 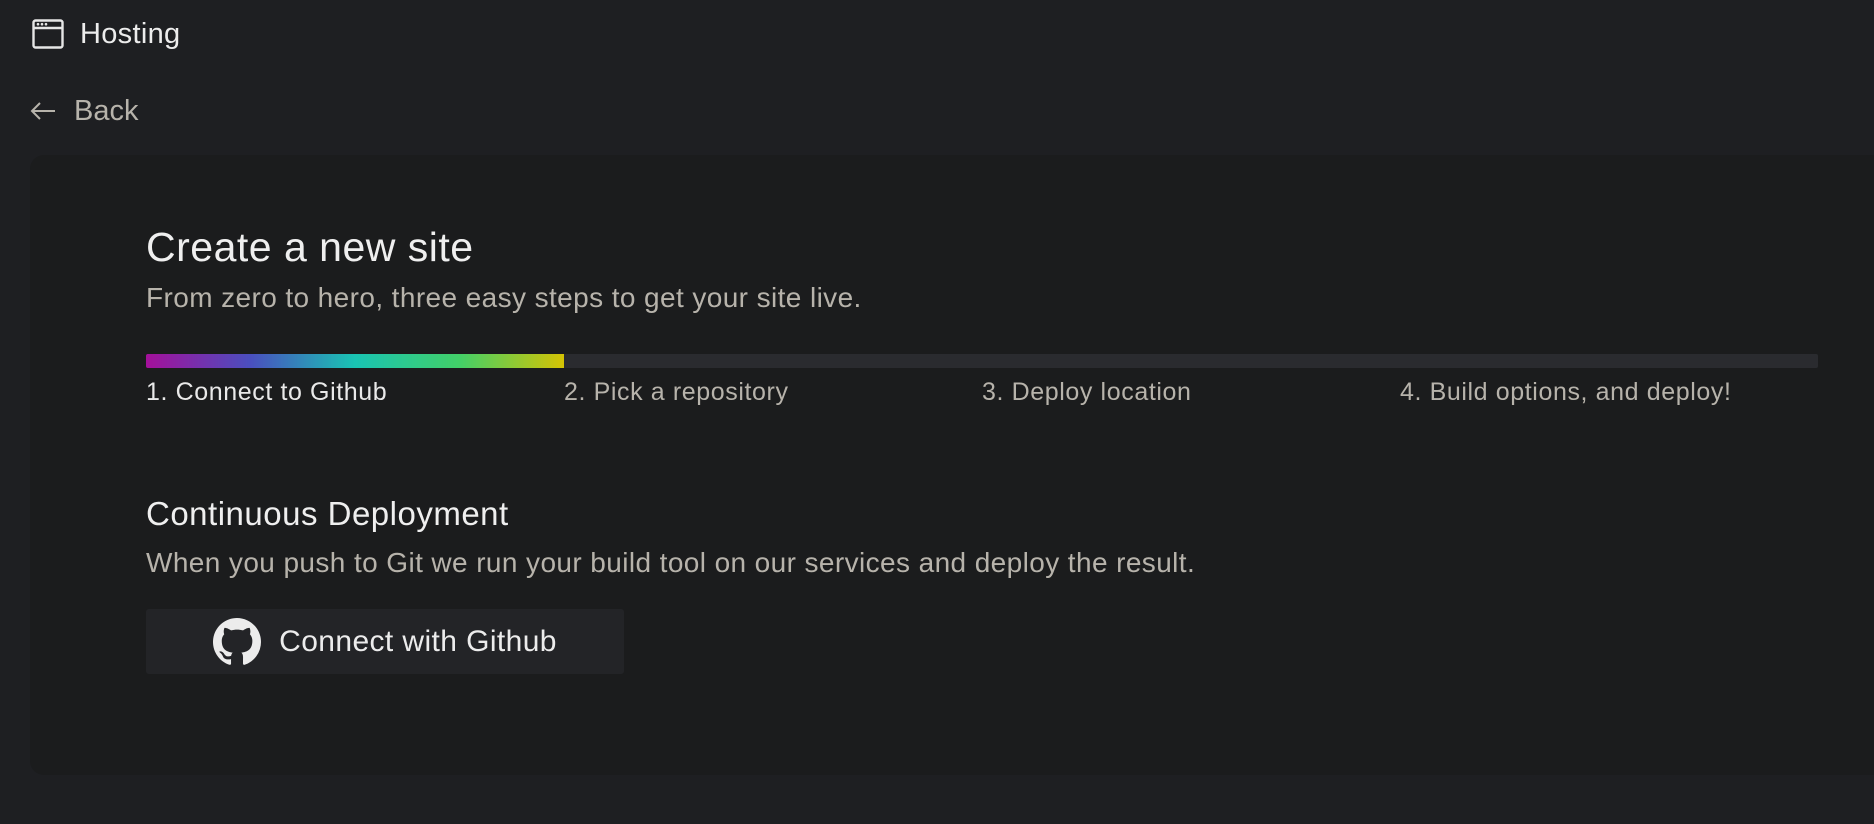 What do you see at coordinates (1566, 392) in the screenshot?
I see `step-build-options: 4. Build options, and deploy!` at bounding box center [1566, 392].